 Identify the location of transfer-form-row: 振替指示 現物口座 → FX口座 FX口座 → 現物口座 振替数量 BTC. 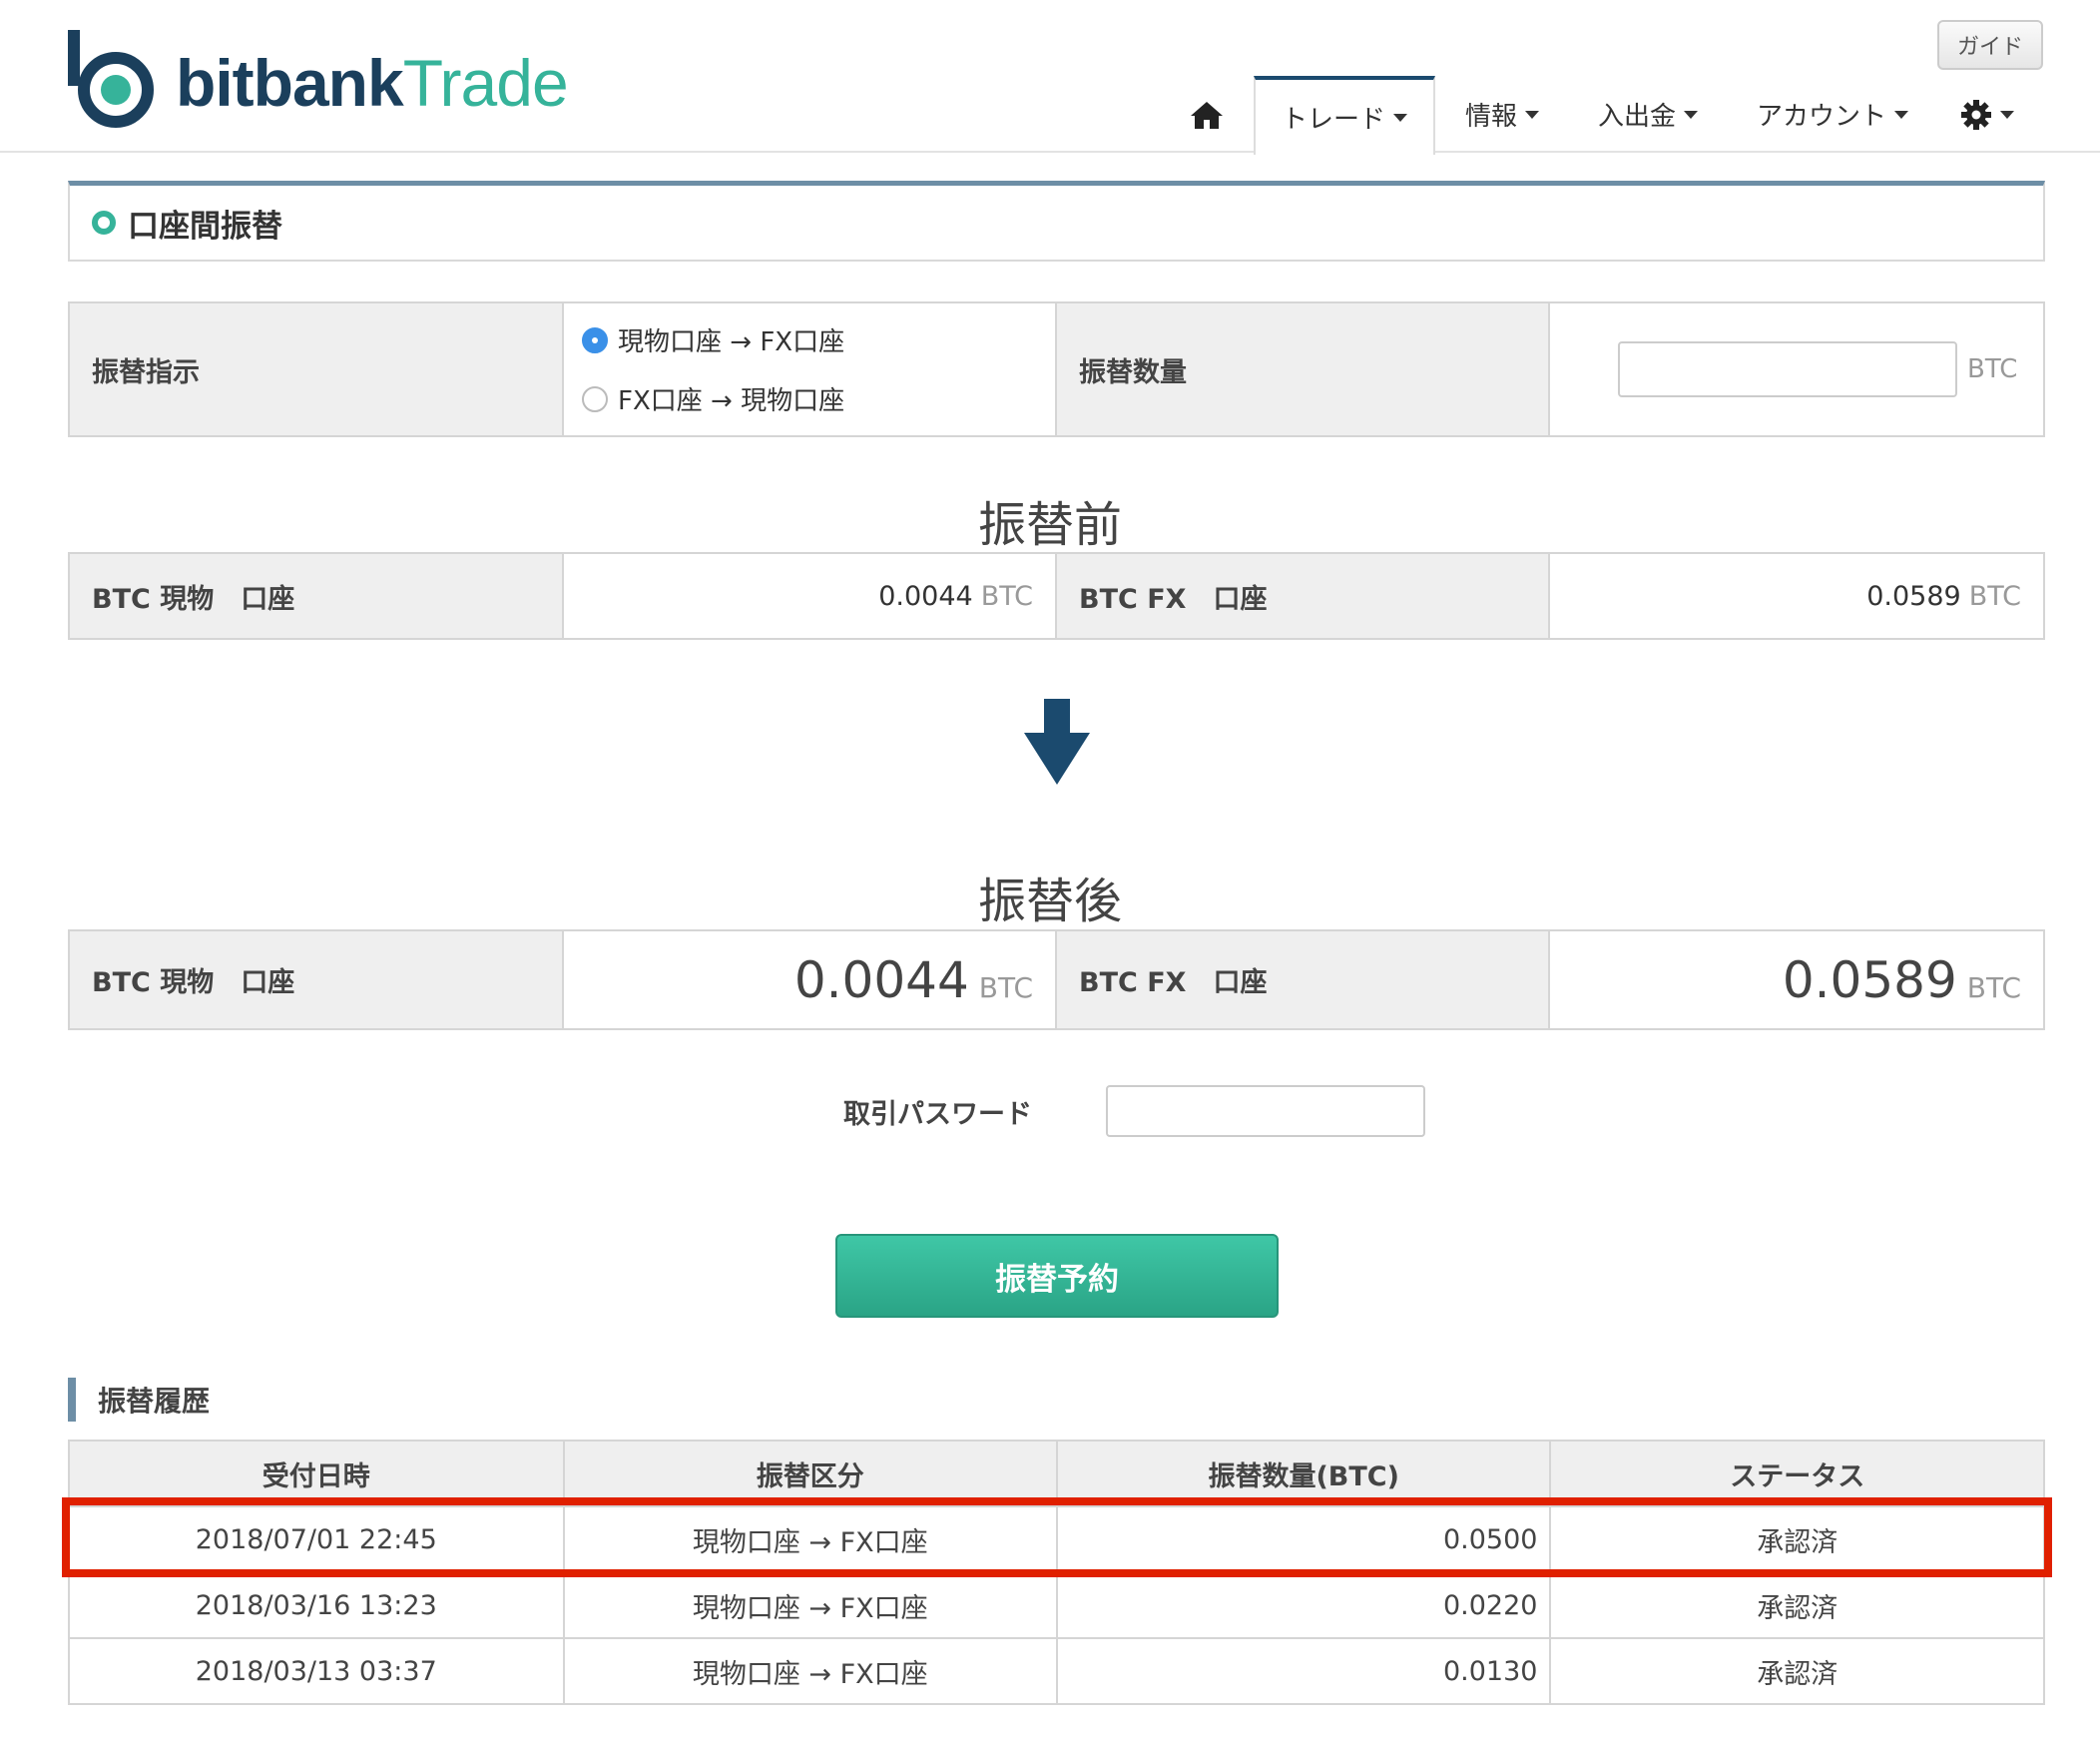
(1056, 369).